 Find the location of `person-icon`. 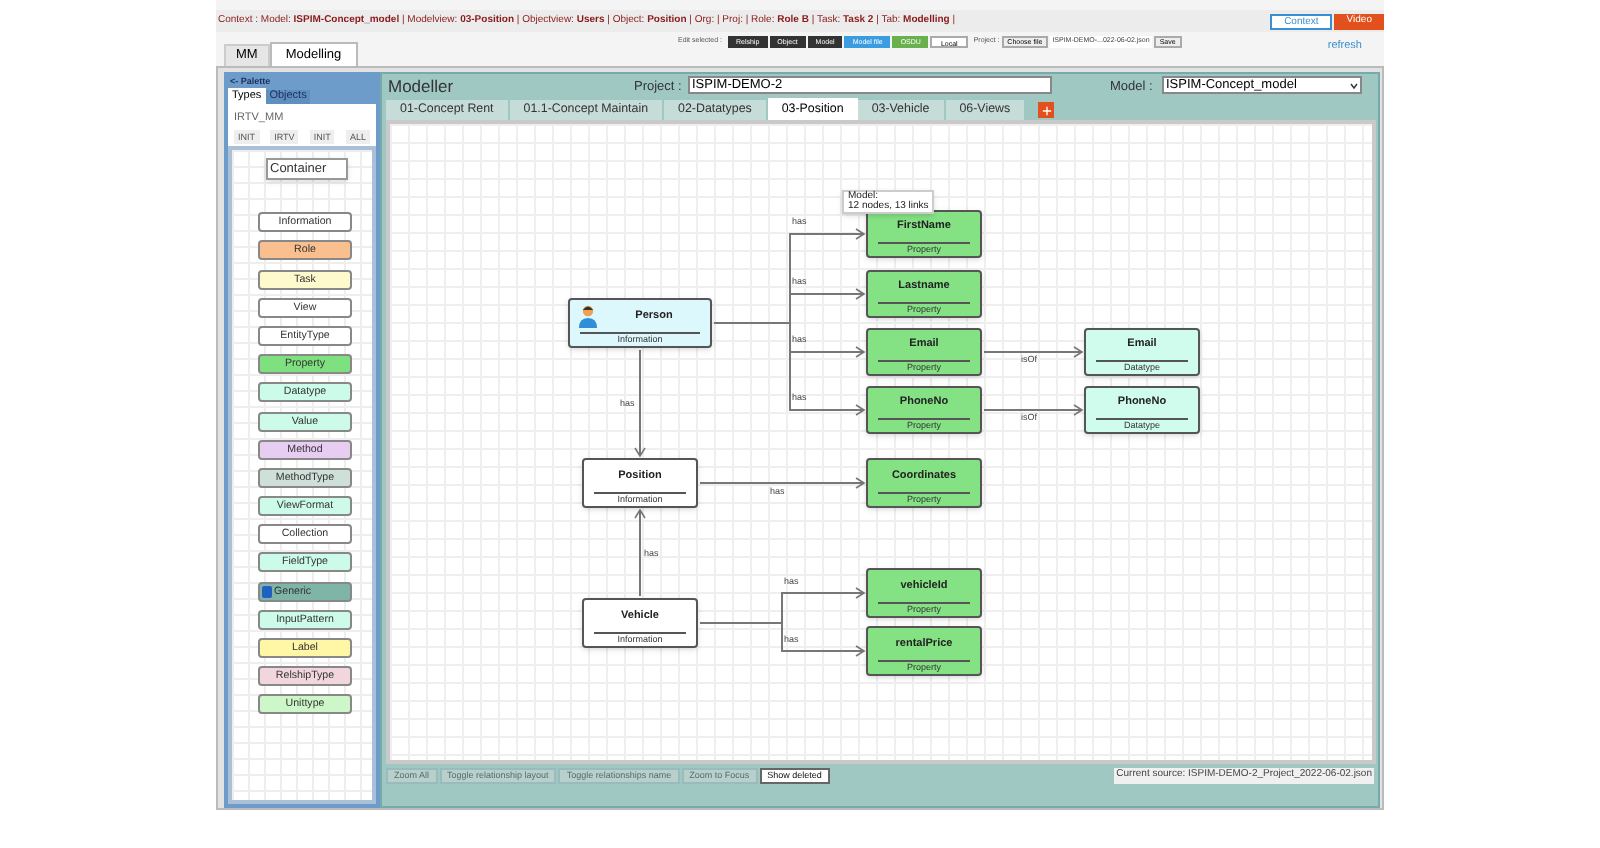

person-icon is located at coordinates (588, 316).